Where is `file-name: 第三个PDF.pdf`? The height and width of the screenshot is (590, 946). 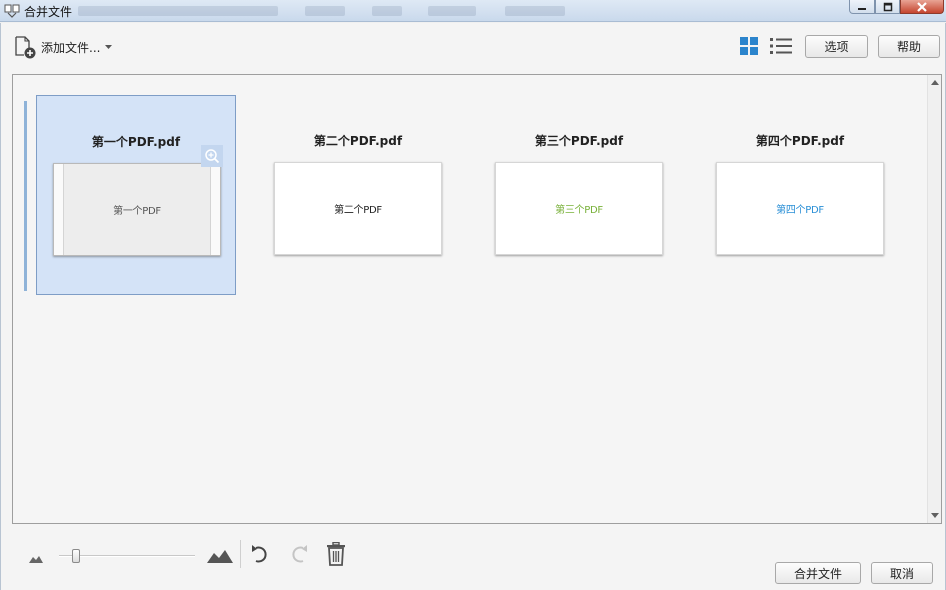 file-name: 第三个PDF.pdf is located at coordinates (579, 141).